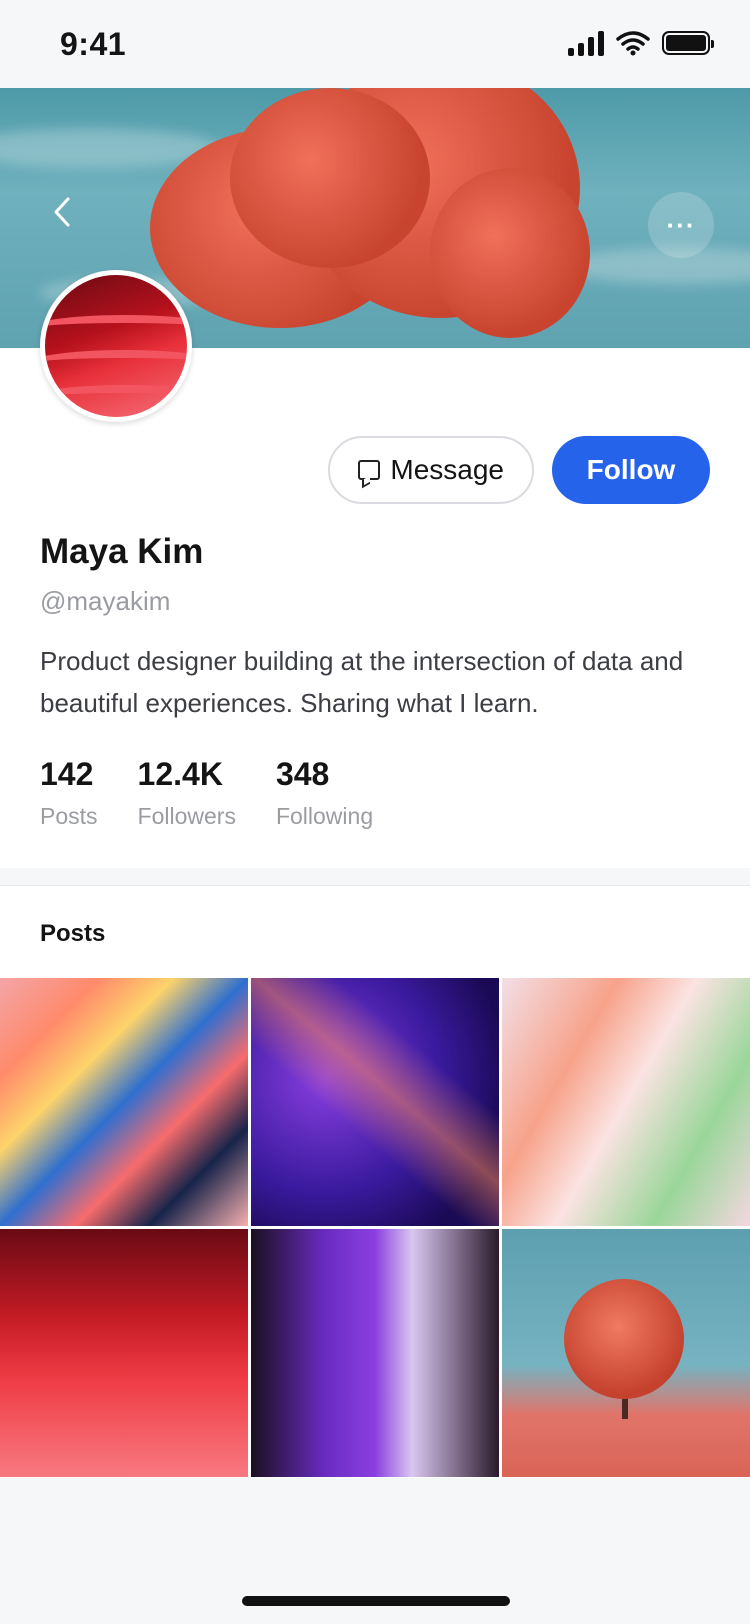 The height and width of the screenshot is (1624, 750). I want to click on battery-icon, so click(688, 43).